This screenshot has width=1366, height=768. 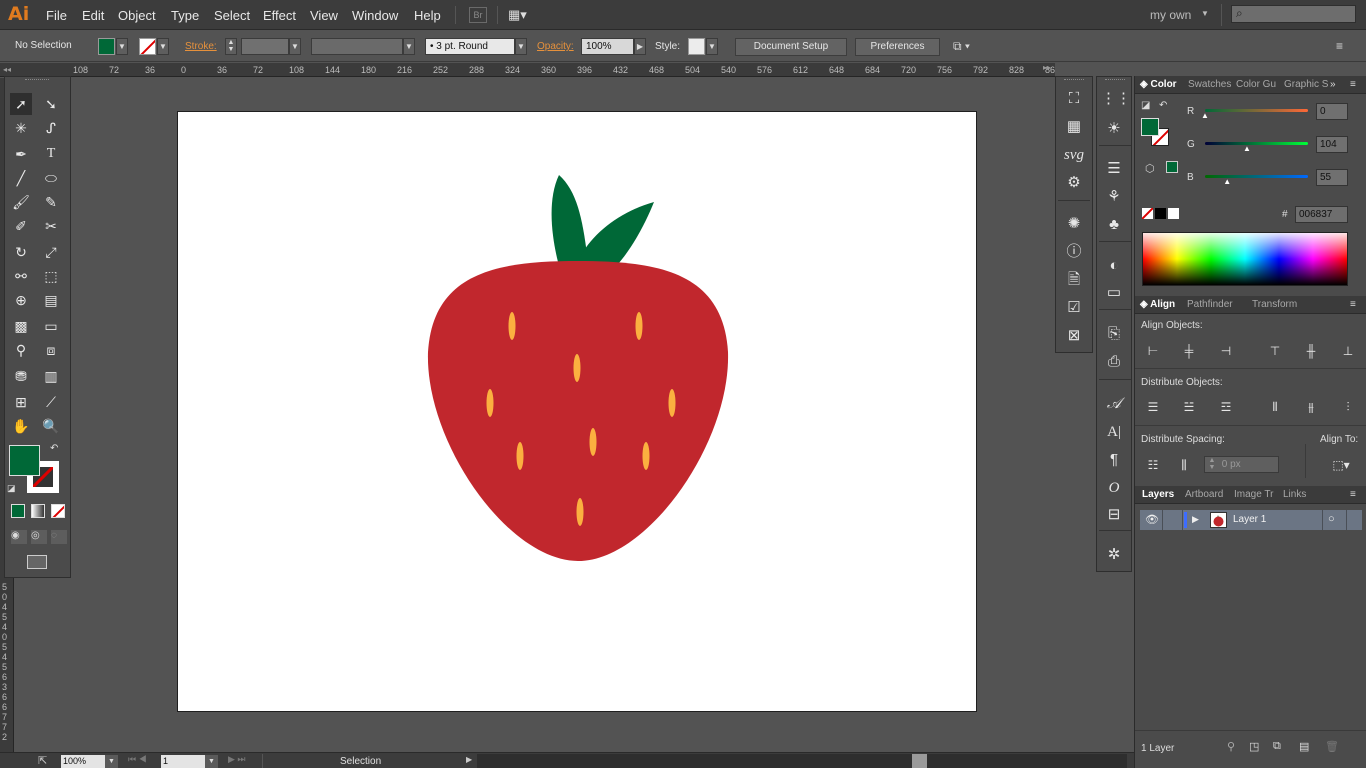 I want to click on direct-selection-tool-icon: ➘, so click(x=51, y=104).